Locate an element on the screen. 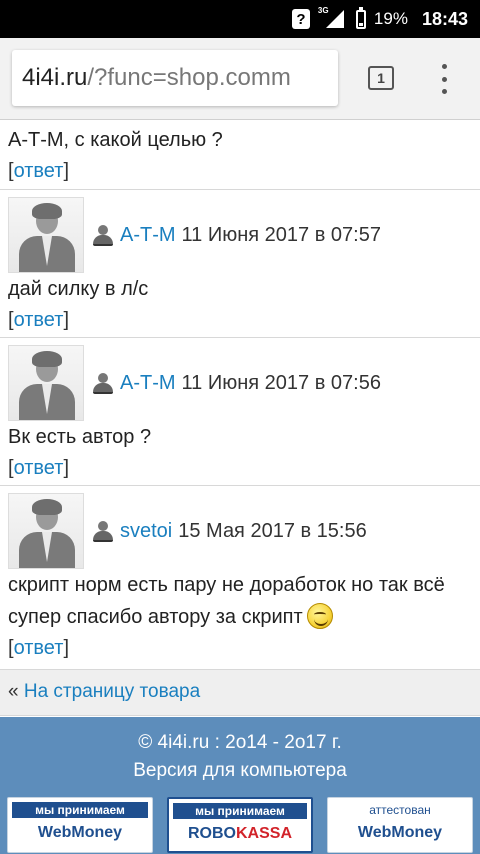  smiley-icon is located at coordinates (319, 616).